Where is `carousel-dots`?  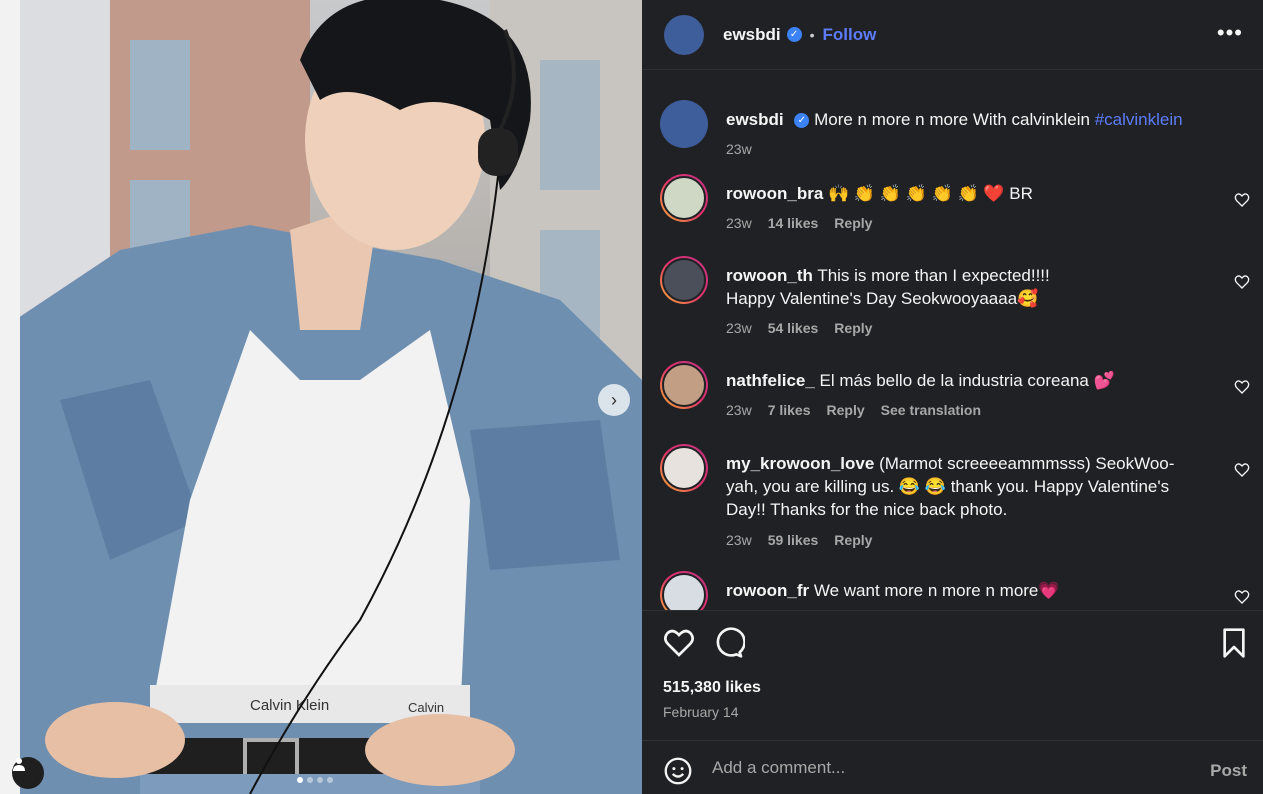 carousel-dots is located at coordinates (315, 780).